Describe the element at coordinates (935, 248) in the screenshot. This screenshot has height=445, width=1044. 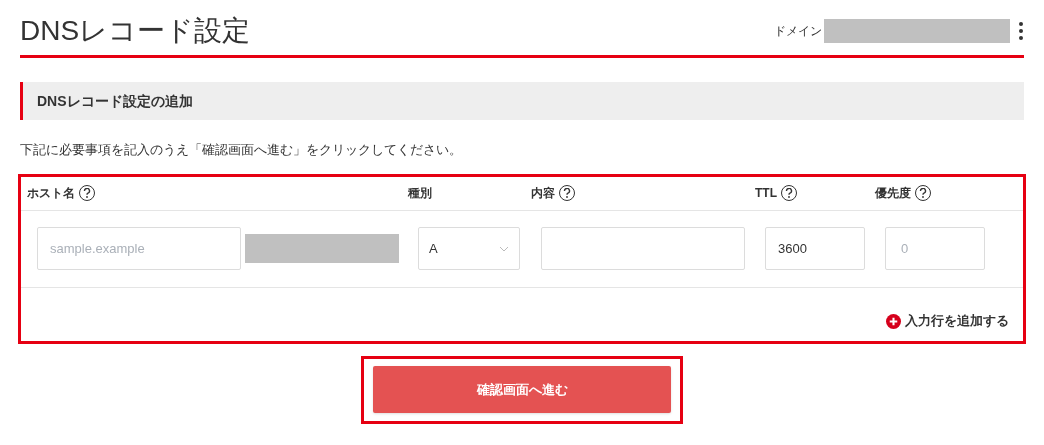
I see `priority-field: 0` at that location.